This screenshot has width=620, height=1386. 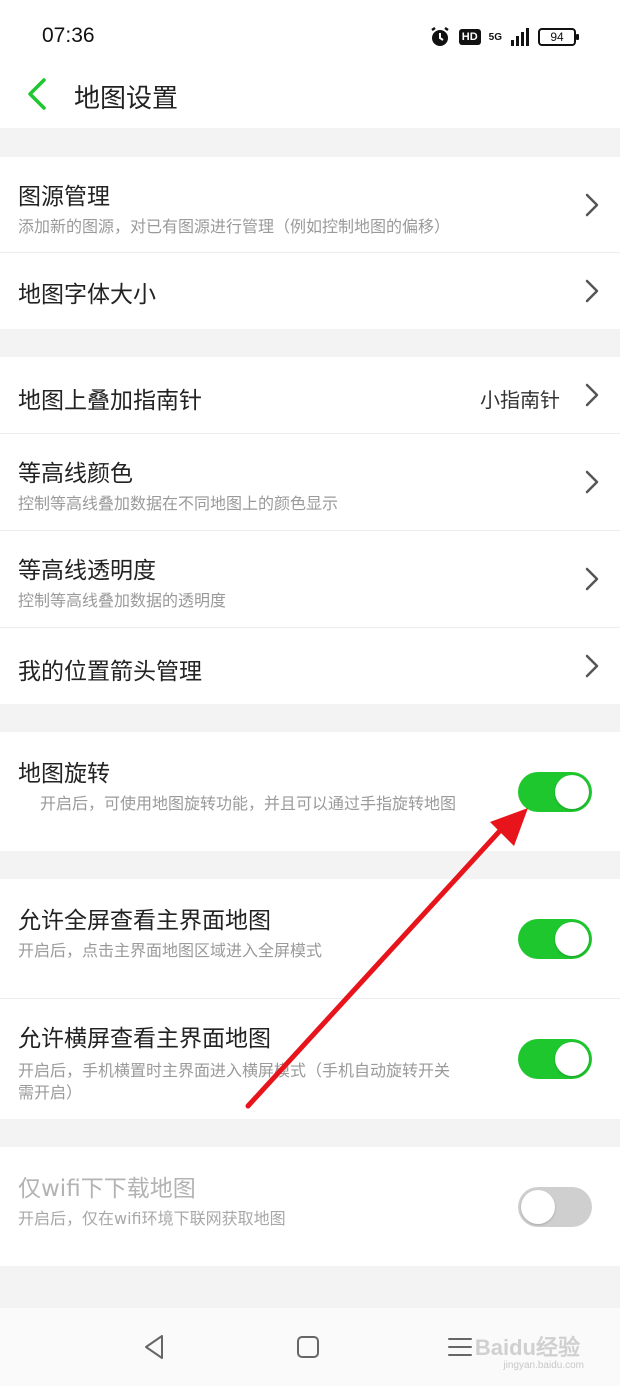 I want to click on system-navigation-bar: Baidu经验 jingyan.baidu.com, so click(x=310, y=1347).